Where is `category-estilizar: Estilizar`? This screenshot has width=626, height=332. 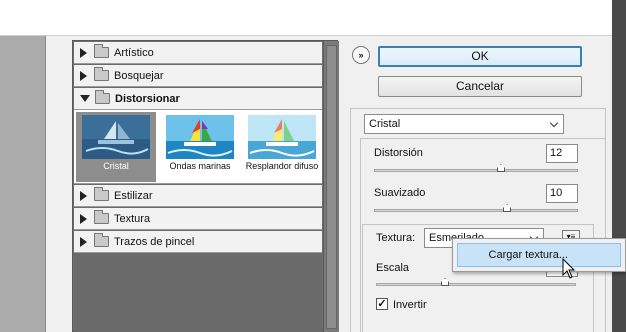 category-estilizar: Estilizar is located at coordinates (198, 196).